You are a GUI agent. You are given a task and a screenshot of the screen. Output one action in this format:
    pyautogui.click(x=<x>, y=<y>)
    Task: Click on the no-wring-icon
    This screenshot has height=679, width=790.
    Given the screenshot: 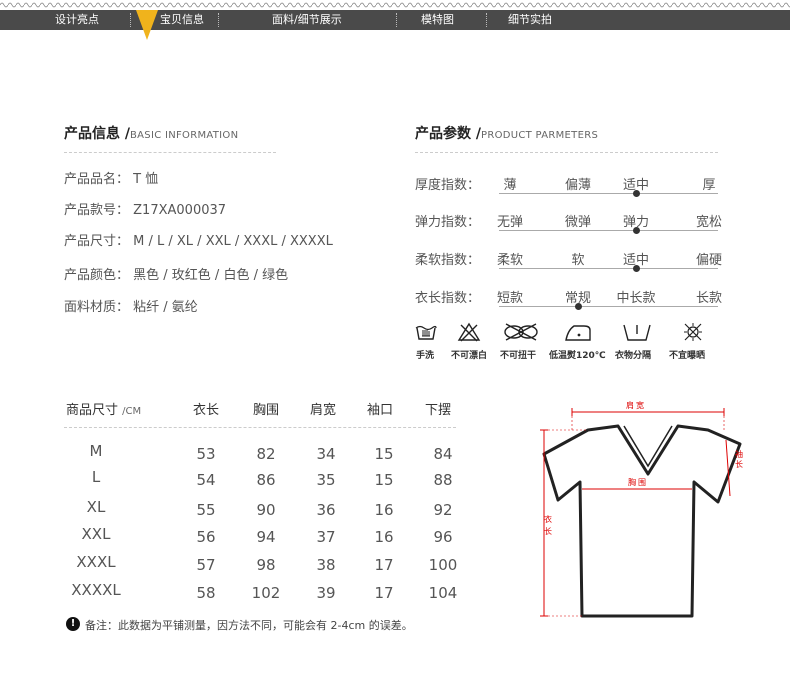 What is the action you would take?
    pyautogui.click(x=521, y=332)
    